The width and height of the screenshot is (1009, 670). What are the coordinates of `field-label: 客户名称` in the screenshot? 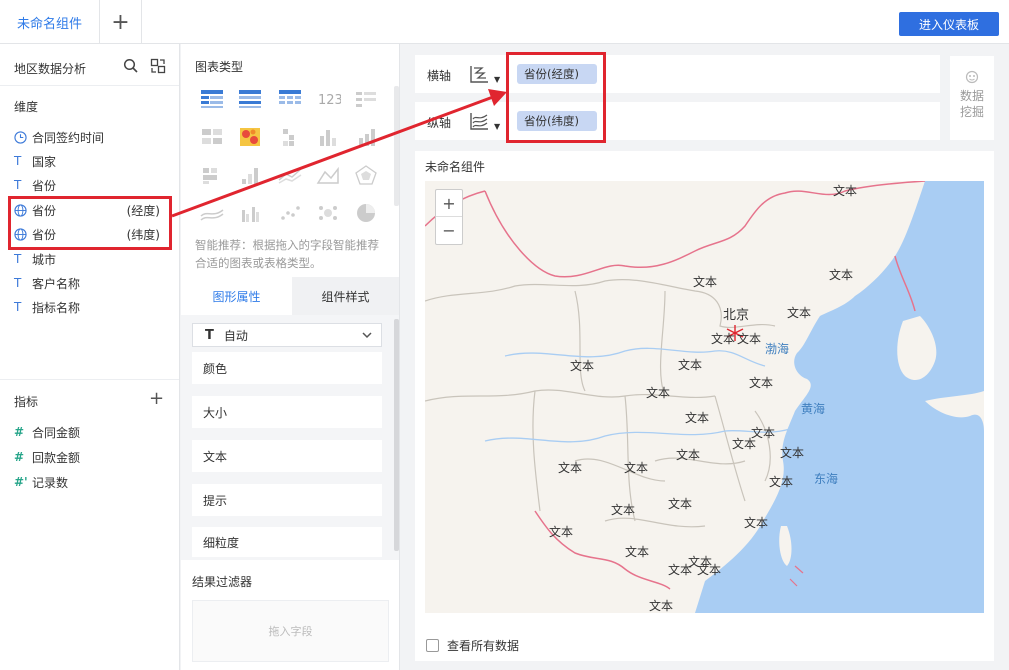 It's located at (56, 283).